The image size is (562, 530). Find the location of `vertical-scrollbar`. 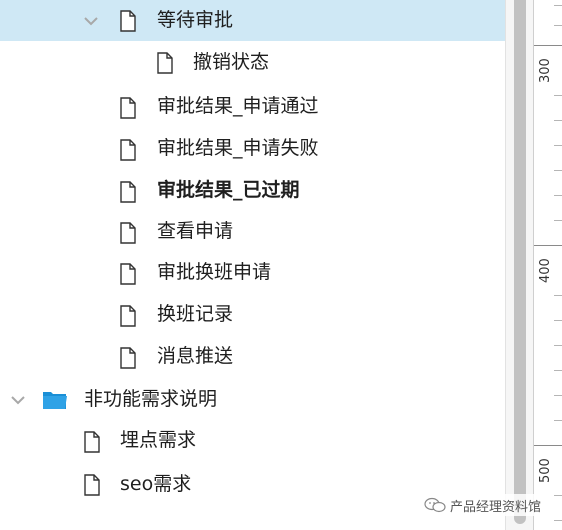

vertical-scrollbar is located at coordinates (519, 265).